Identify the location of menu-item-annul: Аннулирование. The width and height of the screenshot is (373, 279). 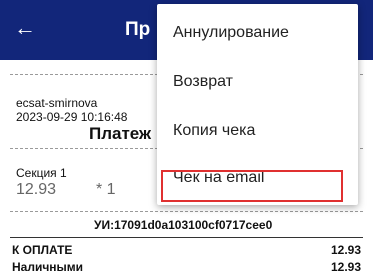
(257, 34).